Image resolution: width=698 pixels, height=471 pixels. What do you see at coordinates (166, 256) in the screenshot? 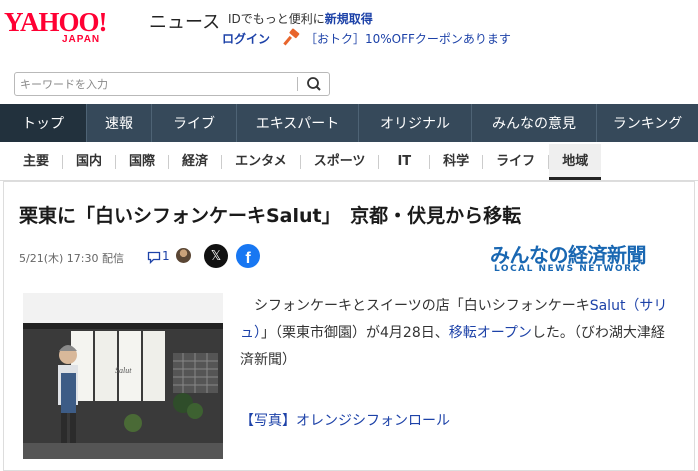
I see `comment-count: 1` at bounding box center [166, 256].